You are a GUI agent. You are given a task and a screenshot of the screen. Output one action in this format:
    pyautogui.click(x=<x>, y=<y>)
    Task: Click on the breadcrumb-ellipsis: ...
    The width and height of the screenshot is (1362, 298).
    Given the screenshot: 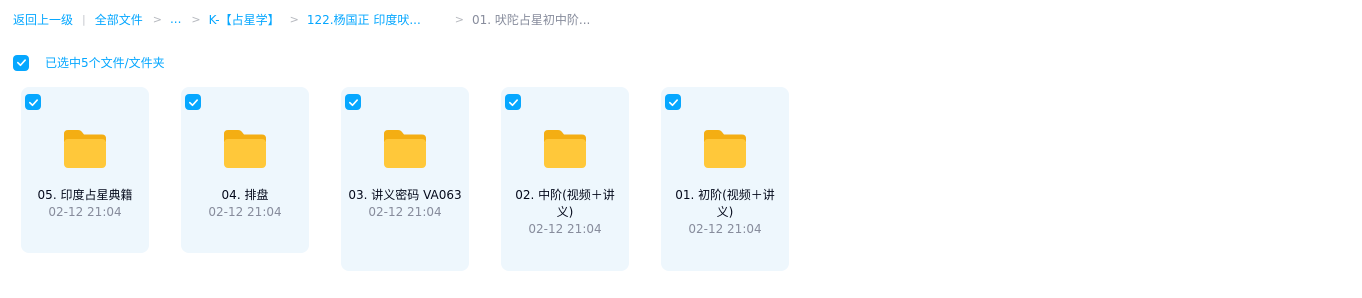 What is the action you would take?
    pyautogui.click(x=175, y=19)
    